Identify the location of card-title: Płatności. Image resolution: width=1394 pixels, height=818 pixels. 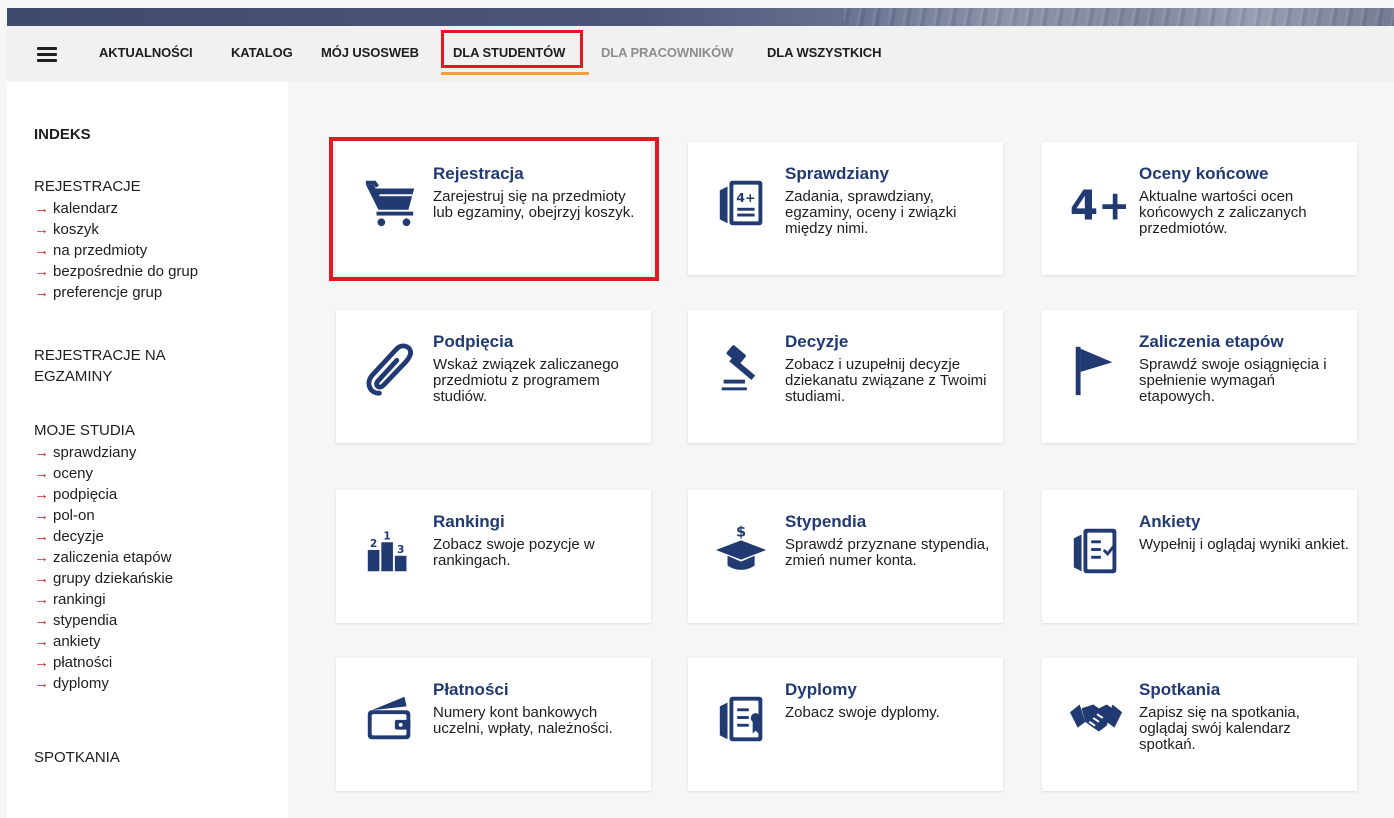
(471, 689).